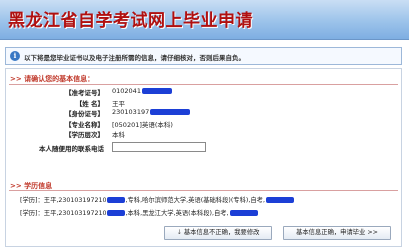  I want to click on basic-info-title: >> 请确认您的基本信息：, so click(52, 79).